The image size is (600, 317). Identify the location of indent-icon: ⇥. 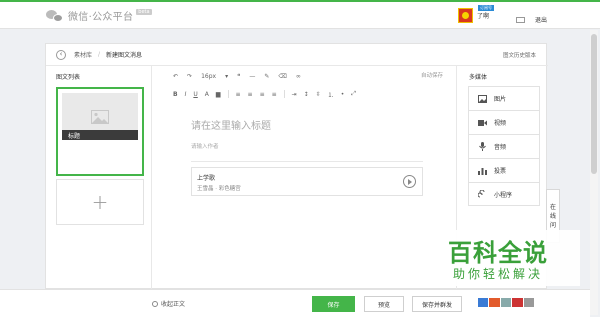
(294, 94).